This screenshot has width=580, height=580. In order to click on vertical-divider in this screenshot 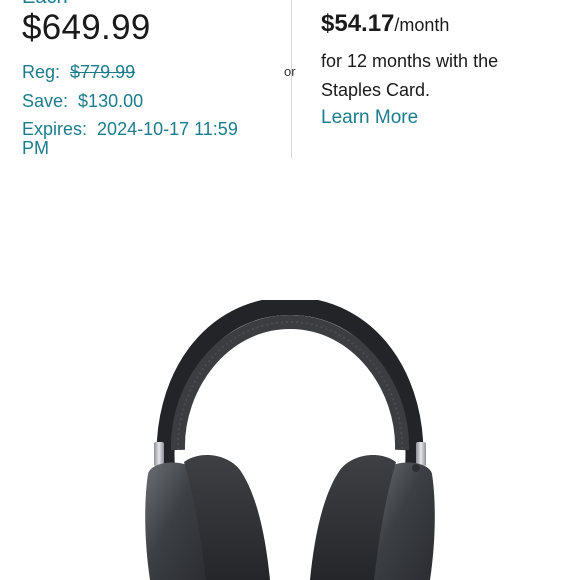, I will do `click(291, 79)`.